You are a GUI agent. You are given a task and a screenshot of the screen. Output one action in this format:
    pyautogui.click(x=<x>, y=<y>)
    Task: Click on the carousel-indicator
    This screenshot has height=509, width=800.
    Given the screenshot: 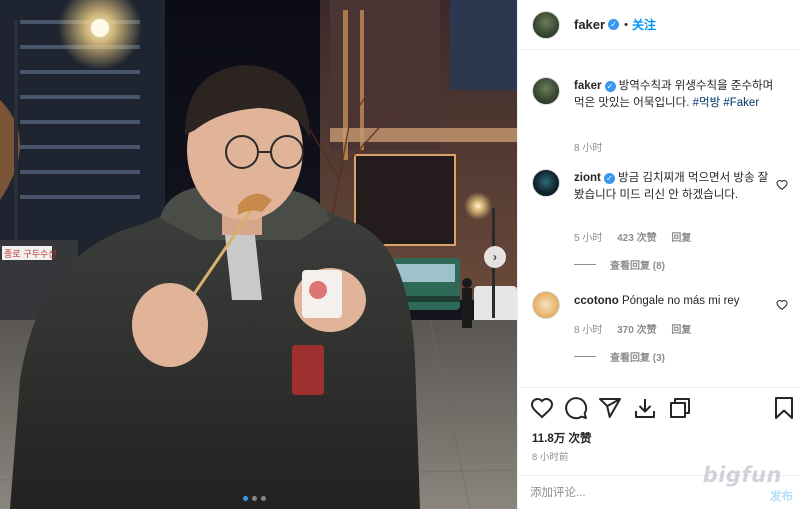 What is the action you would take?
    pyautogui.click(x=254, y=498)
    